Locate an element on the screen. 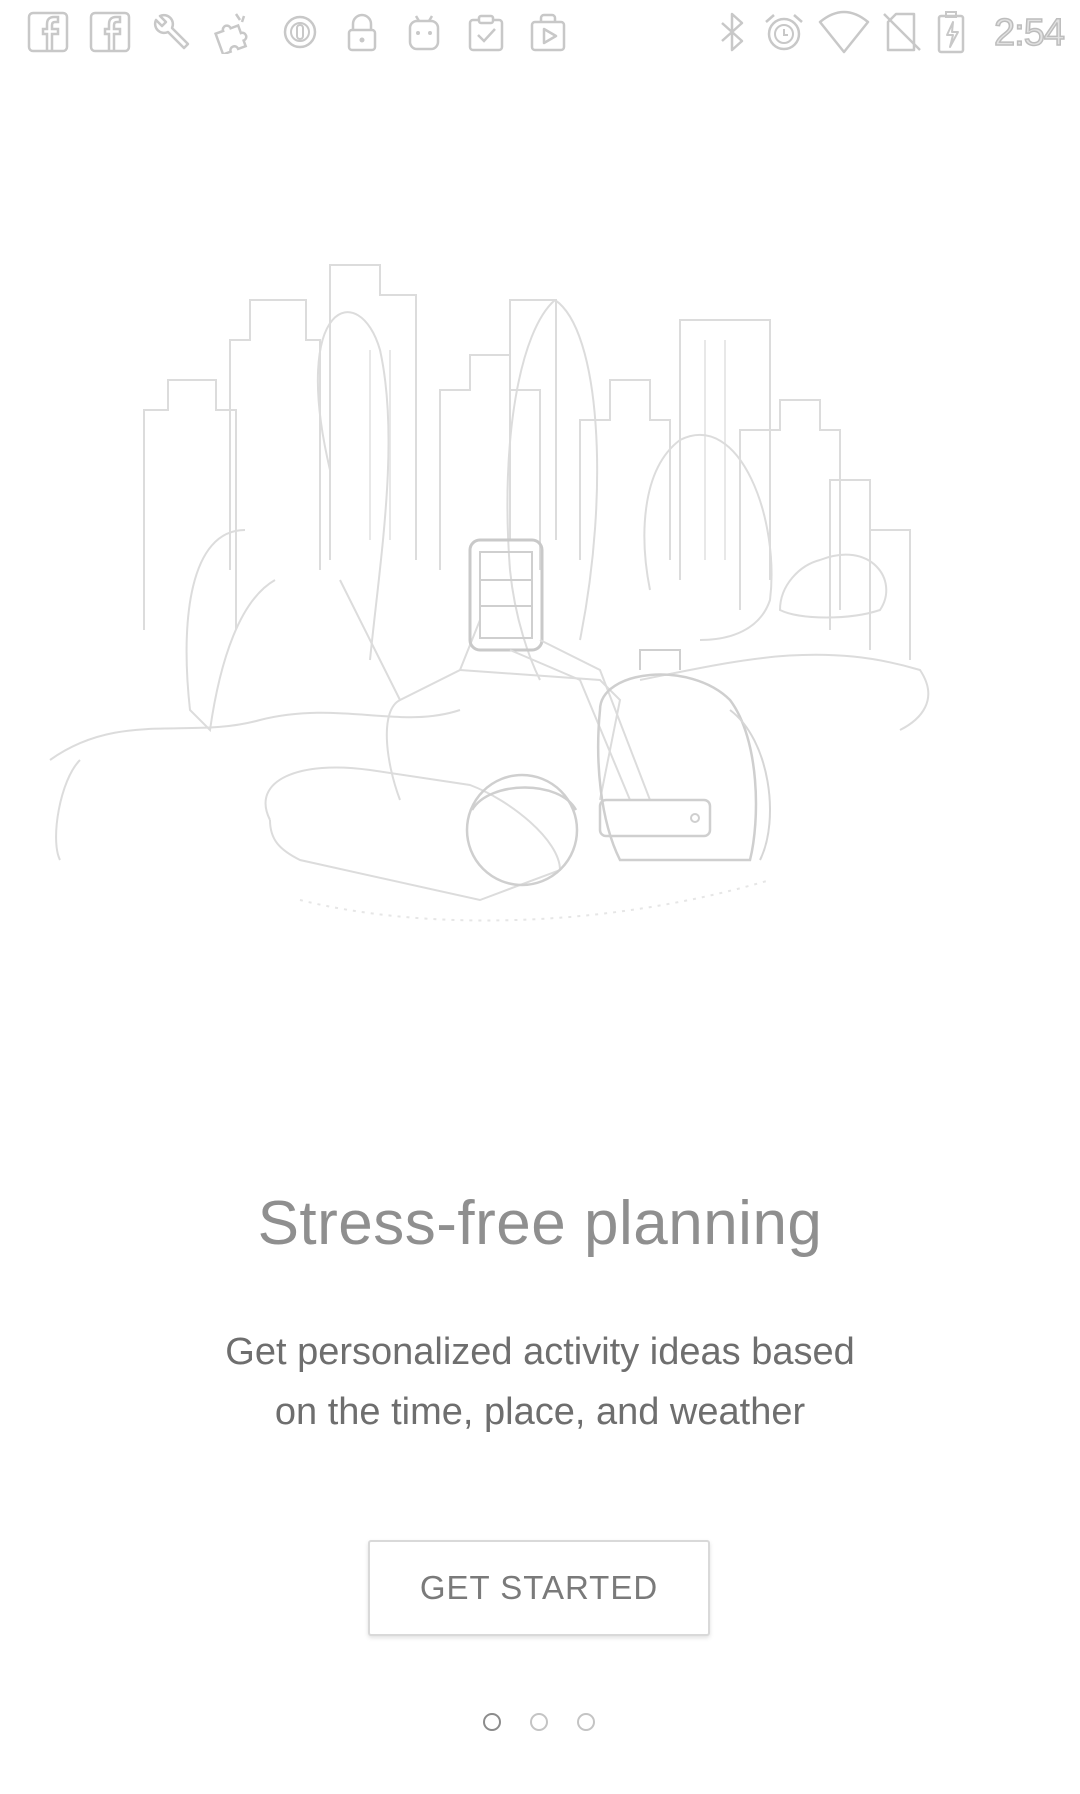 Image resolution: width=1080 pixels, height=1794 pixels. status-bar: 2:54 is located at coordinates (540, 36).